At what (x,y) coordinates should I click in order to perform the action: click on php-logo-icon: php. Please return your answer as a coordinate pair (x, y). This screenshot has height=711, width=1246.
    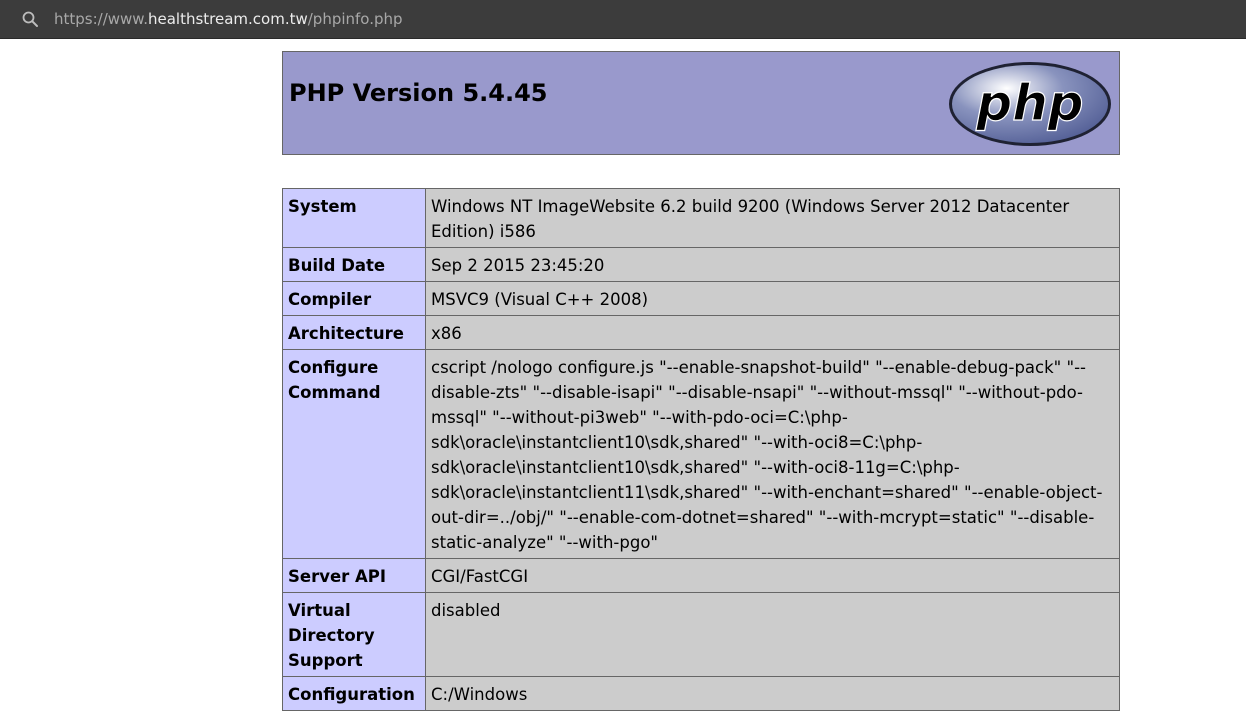
    Looking at the image, I should click on (1030, 104).